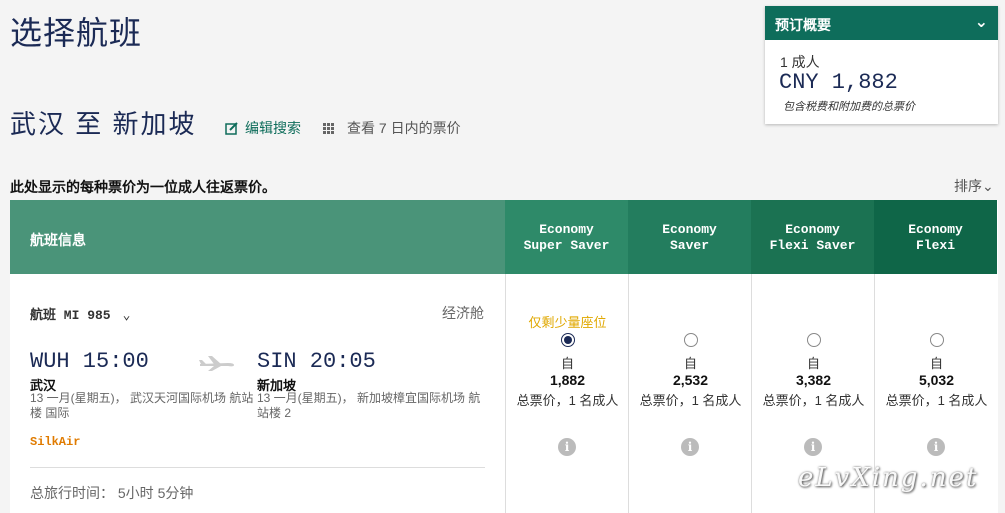  I want to click on departure-detail: 13 一月(星期五)， 武汉天河国际机场 航站楼 国际, so click(142, 405).